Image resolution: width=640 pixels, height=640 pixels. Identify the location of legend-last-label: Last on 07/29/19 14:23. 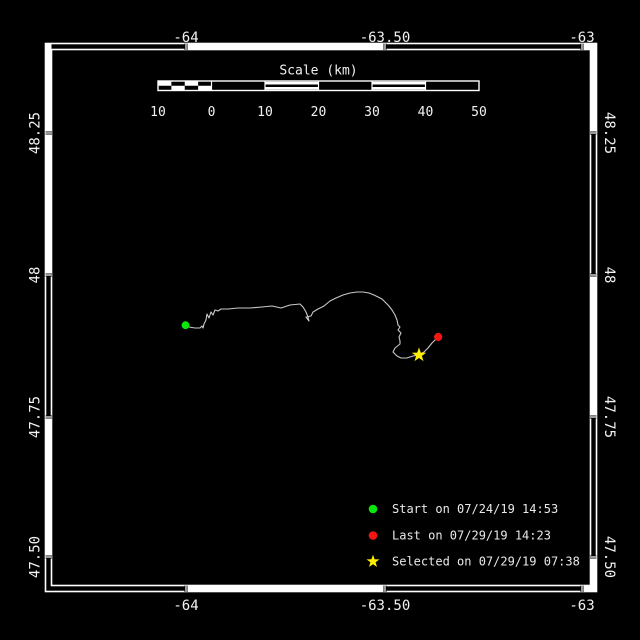
(471, 536).